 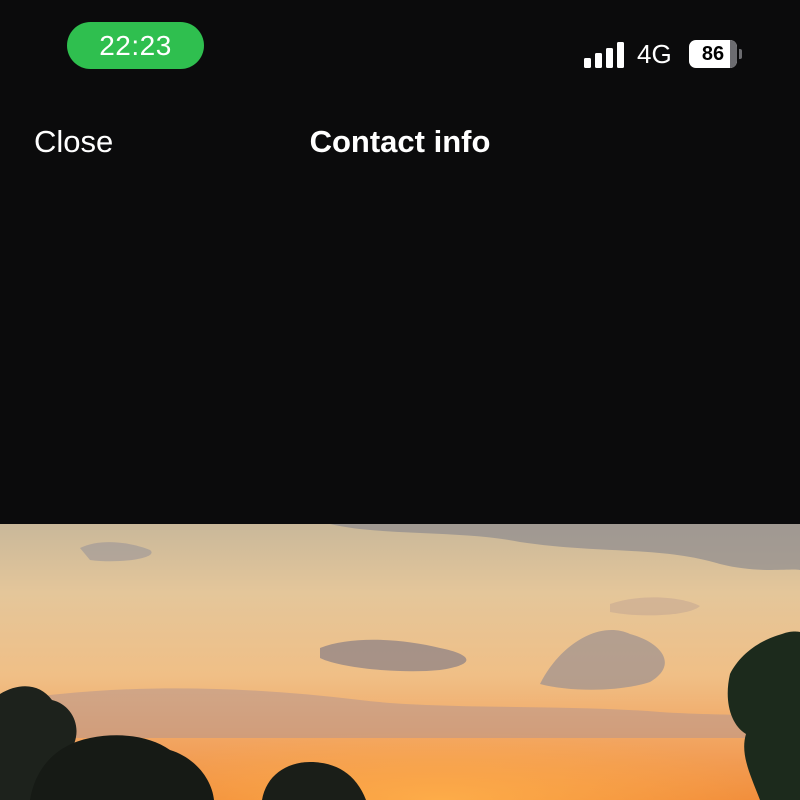 What do you see at coordinates (654, 54) in the screenshot?
I see `network-type-label: 4G` at bounding box center [654, 54].